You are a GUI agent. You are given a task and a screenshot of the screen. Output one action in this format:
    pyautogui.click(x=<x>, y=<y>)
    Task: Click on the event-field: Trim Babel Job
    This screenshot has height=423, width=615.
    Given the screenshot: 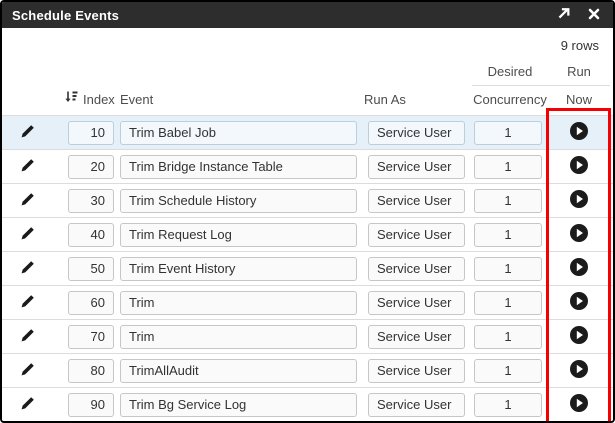 What is the action you would take?
    pyautogui.click(x=238, y=132)
    